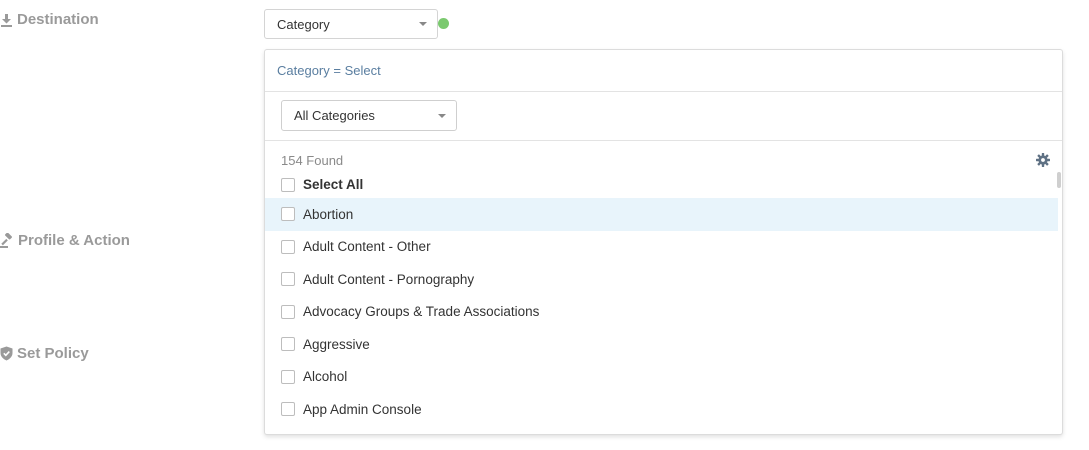  What do you see at coordinates (58, 19) in the screenshot?
I see `section-destination-label: Destination` at bounding box center [58, 19].